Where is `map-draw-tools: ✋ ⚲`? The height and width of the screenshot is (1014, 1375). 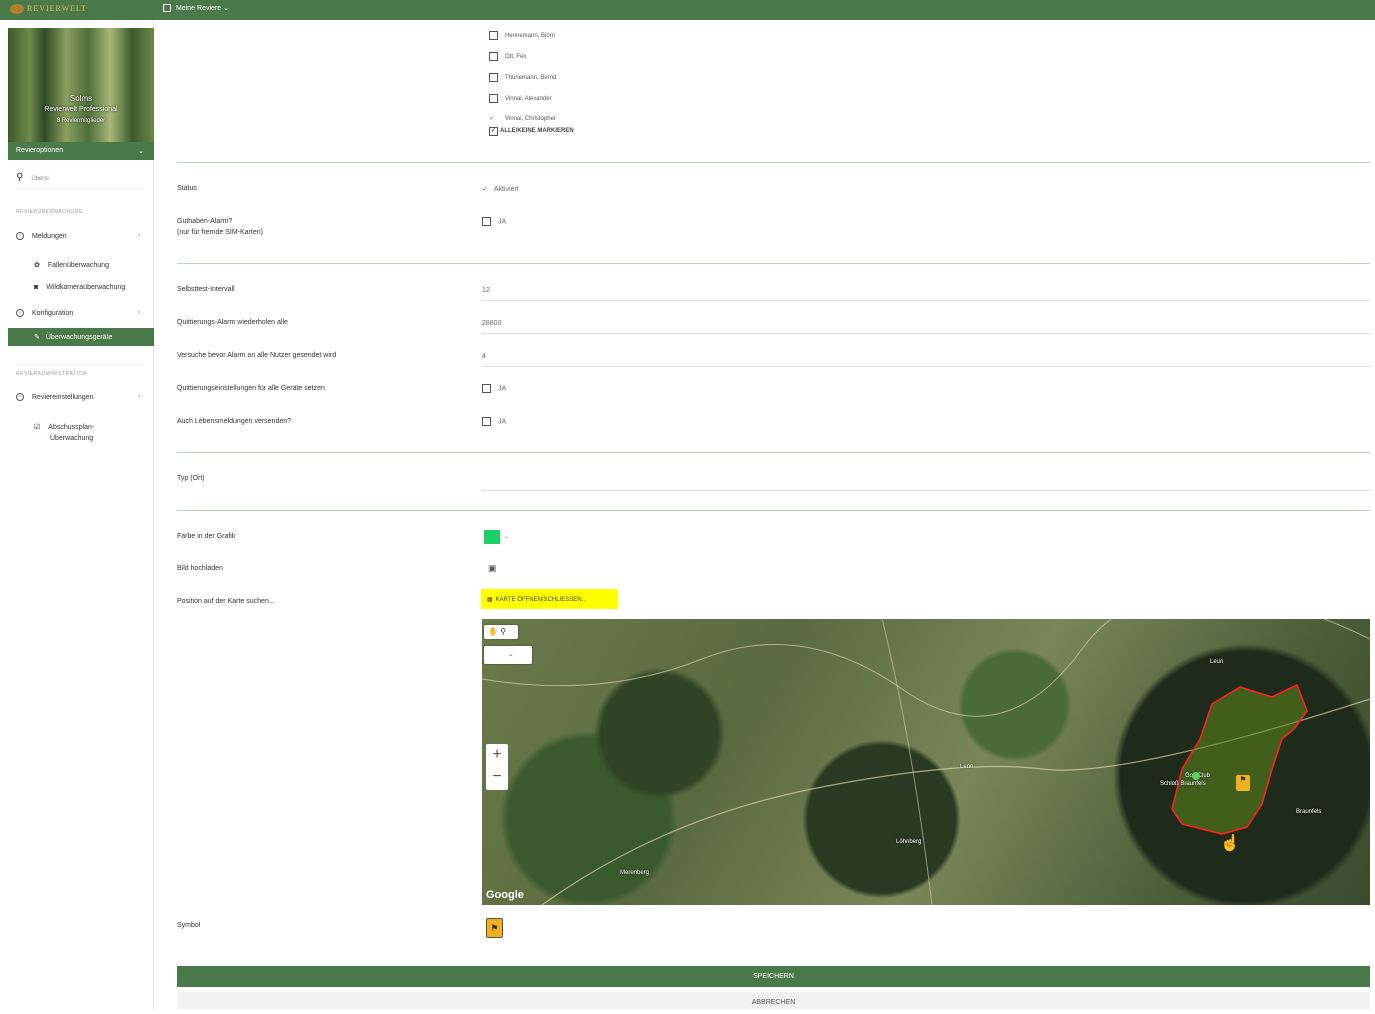
map-draw-tools: ✋ ⚲ is located at coordinates (501, 632).